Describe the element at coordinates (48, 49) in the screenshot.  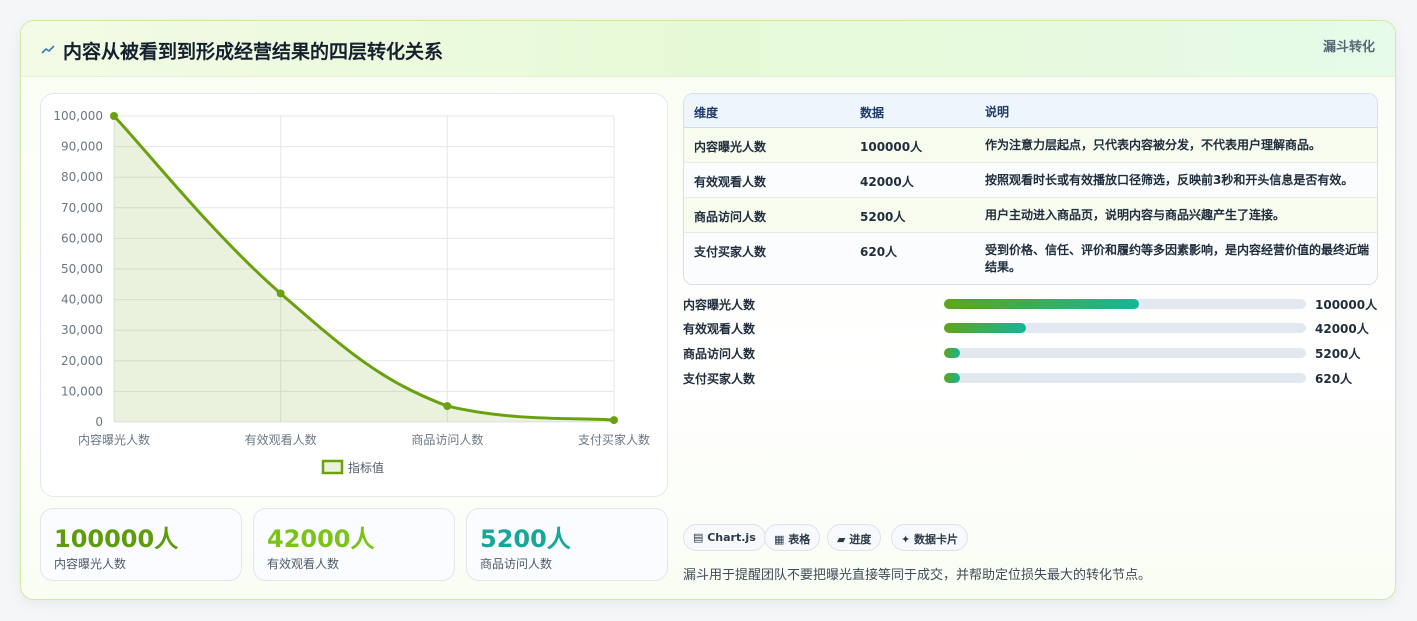
I see `trend-icon` at that location.